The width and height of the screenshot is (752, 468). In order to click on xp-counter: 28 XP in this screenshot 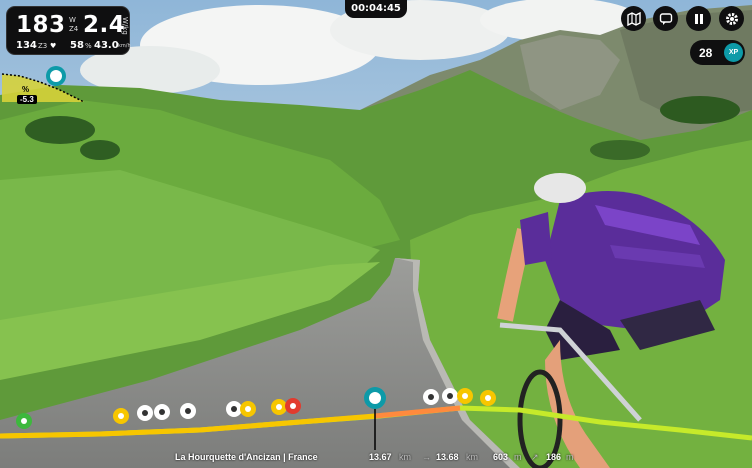, I will do `click(717, 52)`.